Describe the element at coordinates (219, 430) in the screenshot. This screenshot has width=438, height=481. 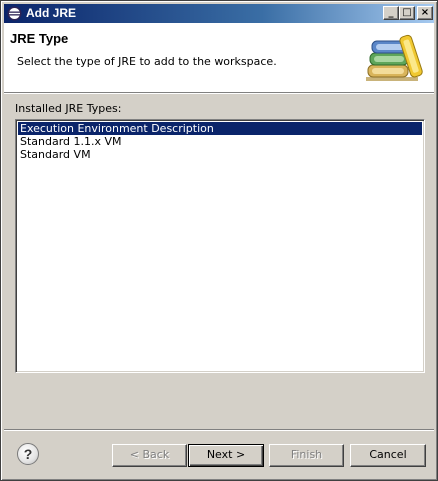
I see `footer-divider-highlight` at that location.